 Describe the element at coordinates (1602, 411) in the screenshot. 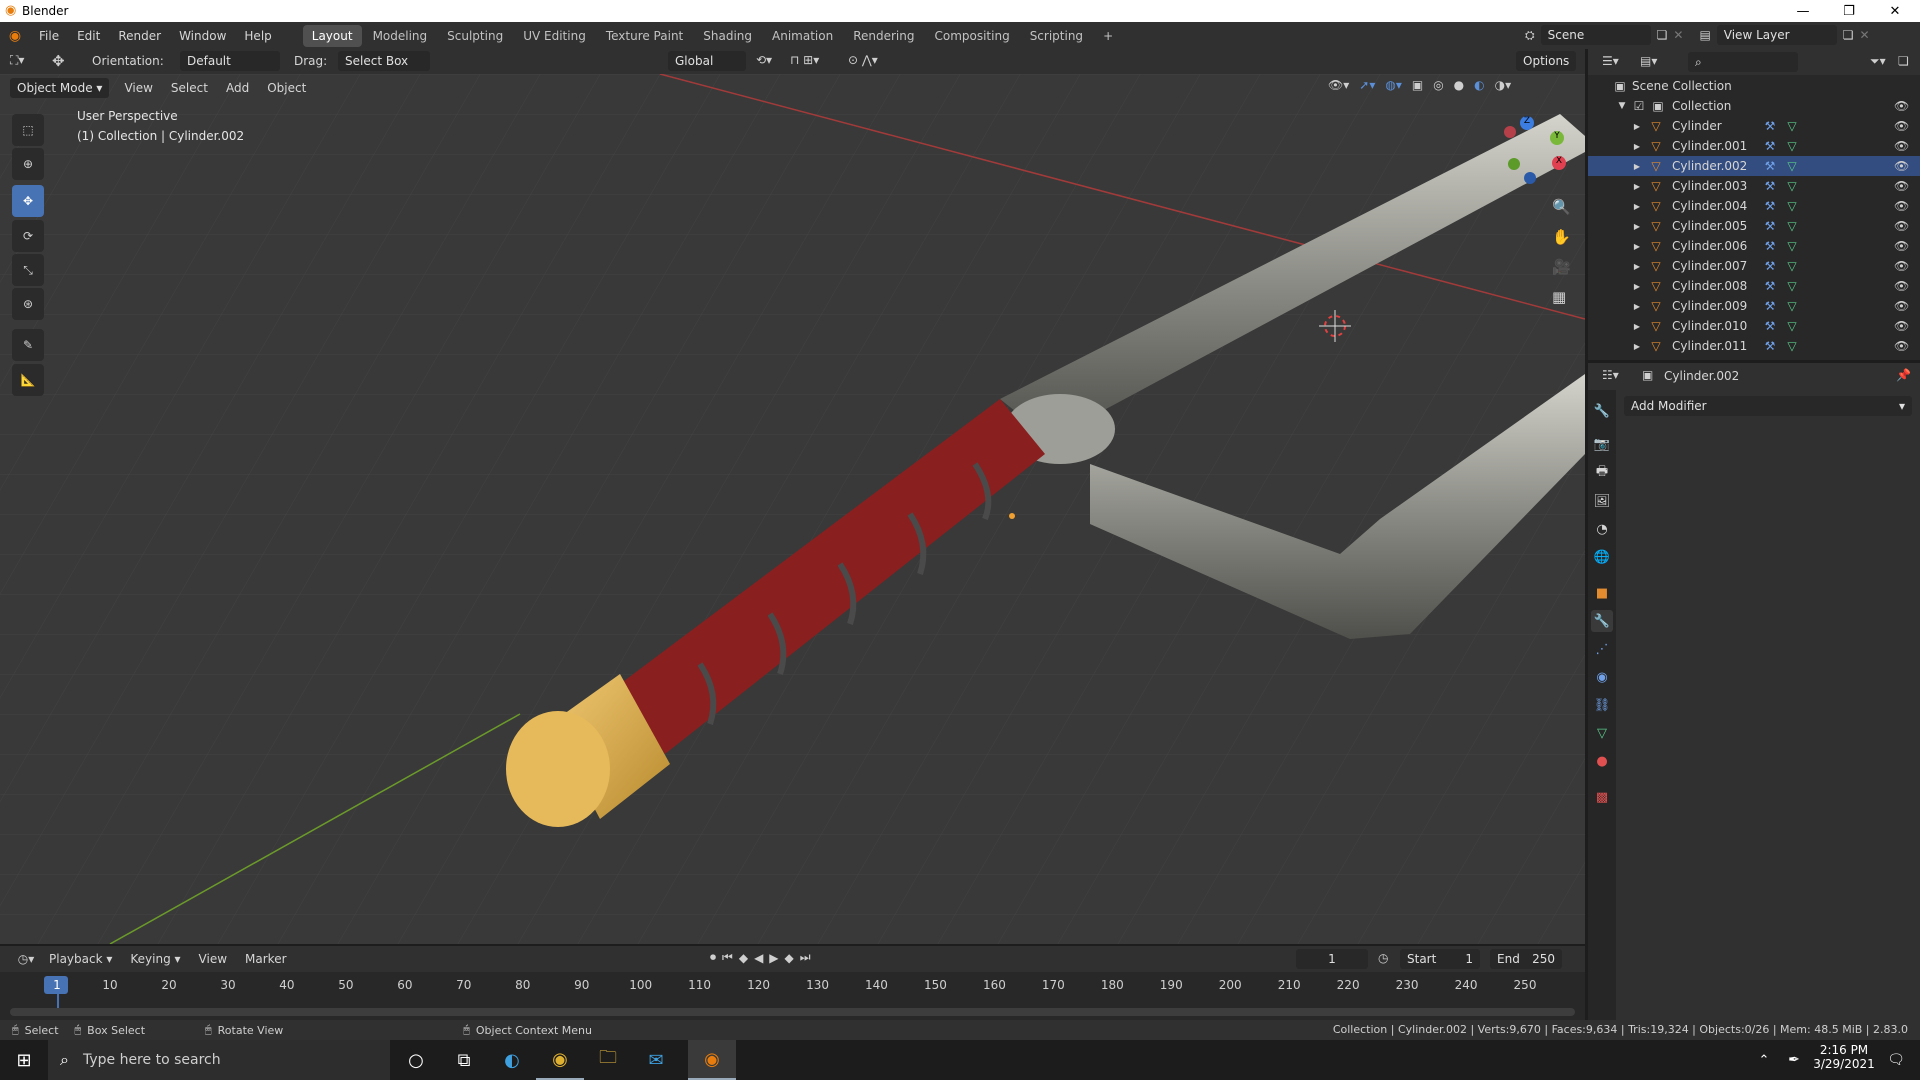

I see `tool-tab-icon: 🔧` at that location.